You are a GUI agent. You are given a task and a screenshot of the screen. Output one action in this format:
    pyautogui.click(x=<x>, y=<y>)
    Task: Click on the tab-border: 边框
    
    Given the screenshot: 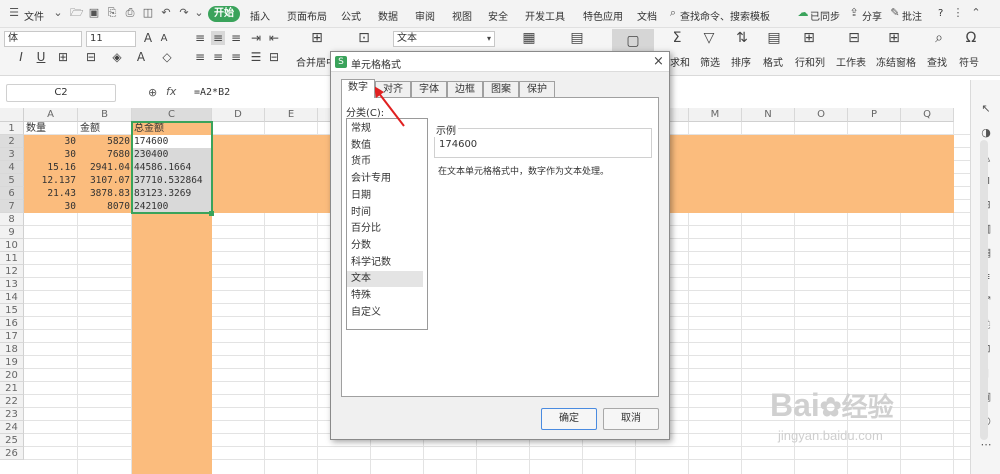 What is the action you would take?
    pyautogui.click(x=465, y=89)
    